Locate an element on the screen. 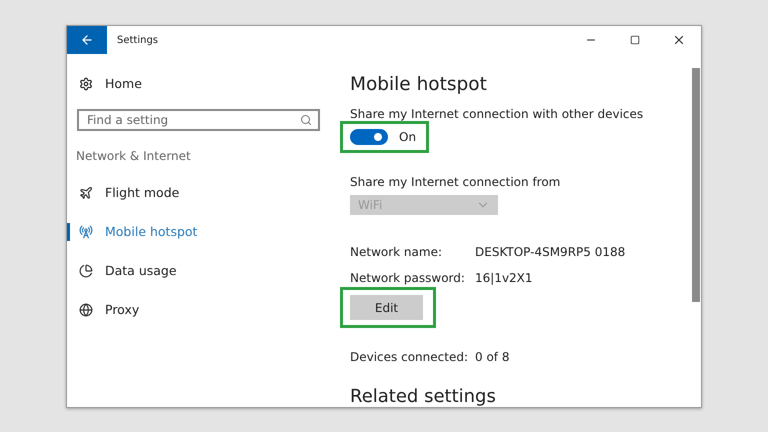 The image size is (768, 432). maximize-icon is located at coordinates (635, 40).